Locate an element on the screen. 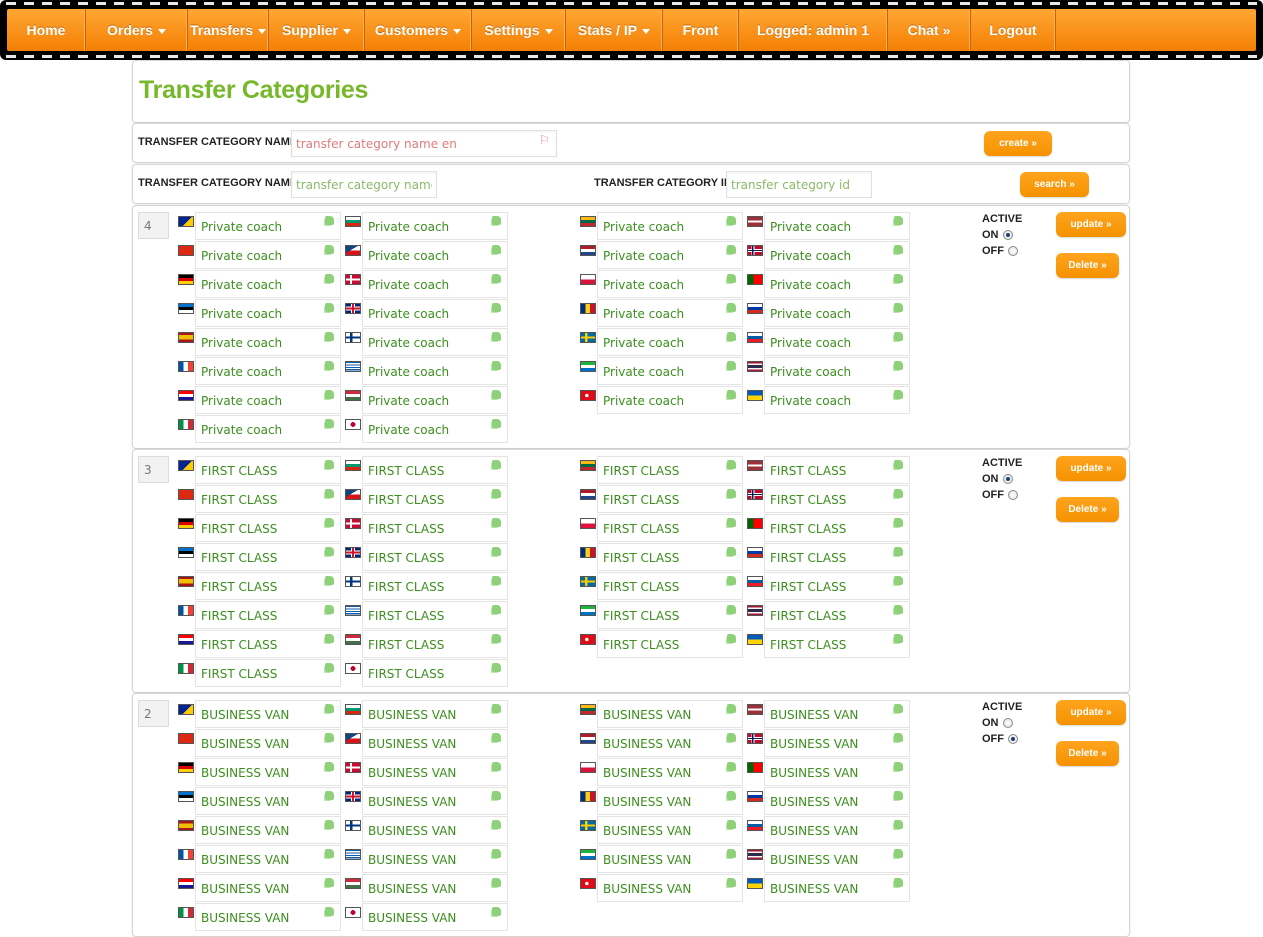 The image size is (1263, 937). nav-item-chat: Chat » is located at coordinates (929, 30).